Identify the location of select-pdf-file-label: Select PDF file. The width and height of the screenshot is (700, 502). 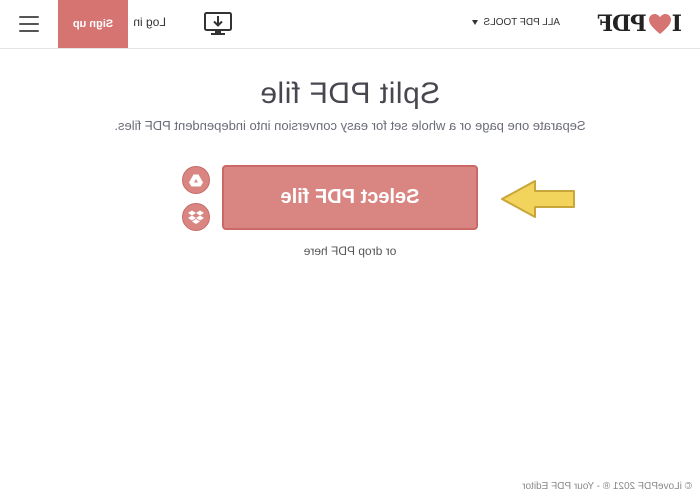
(350, 197).